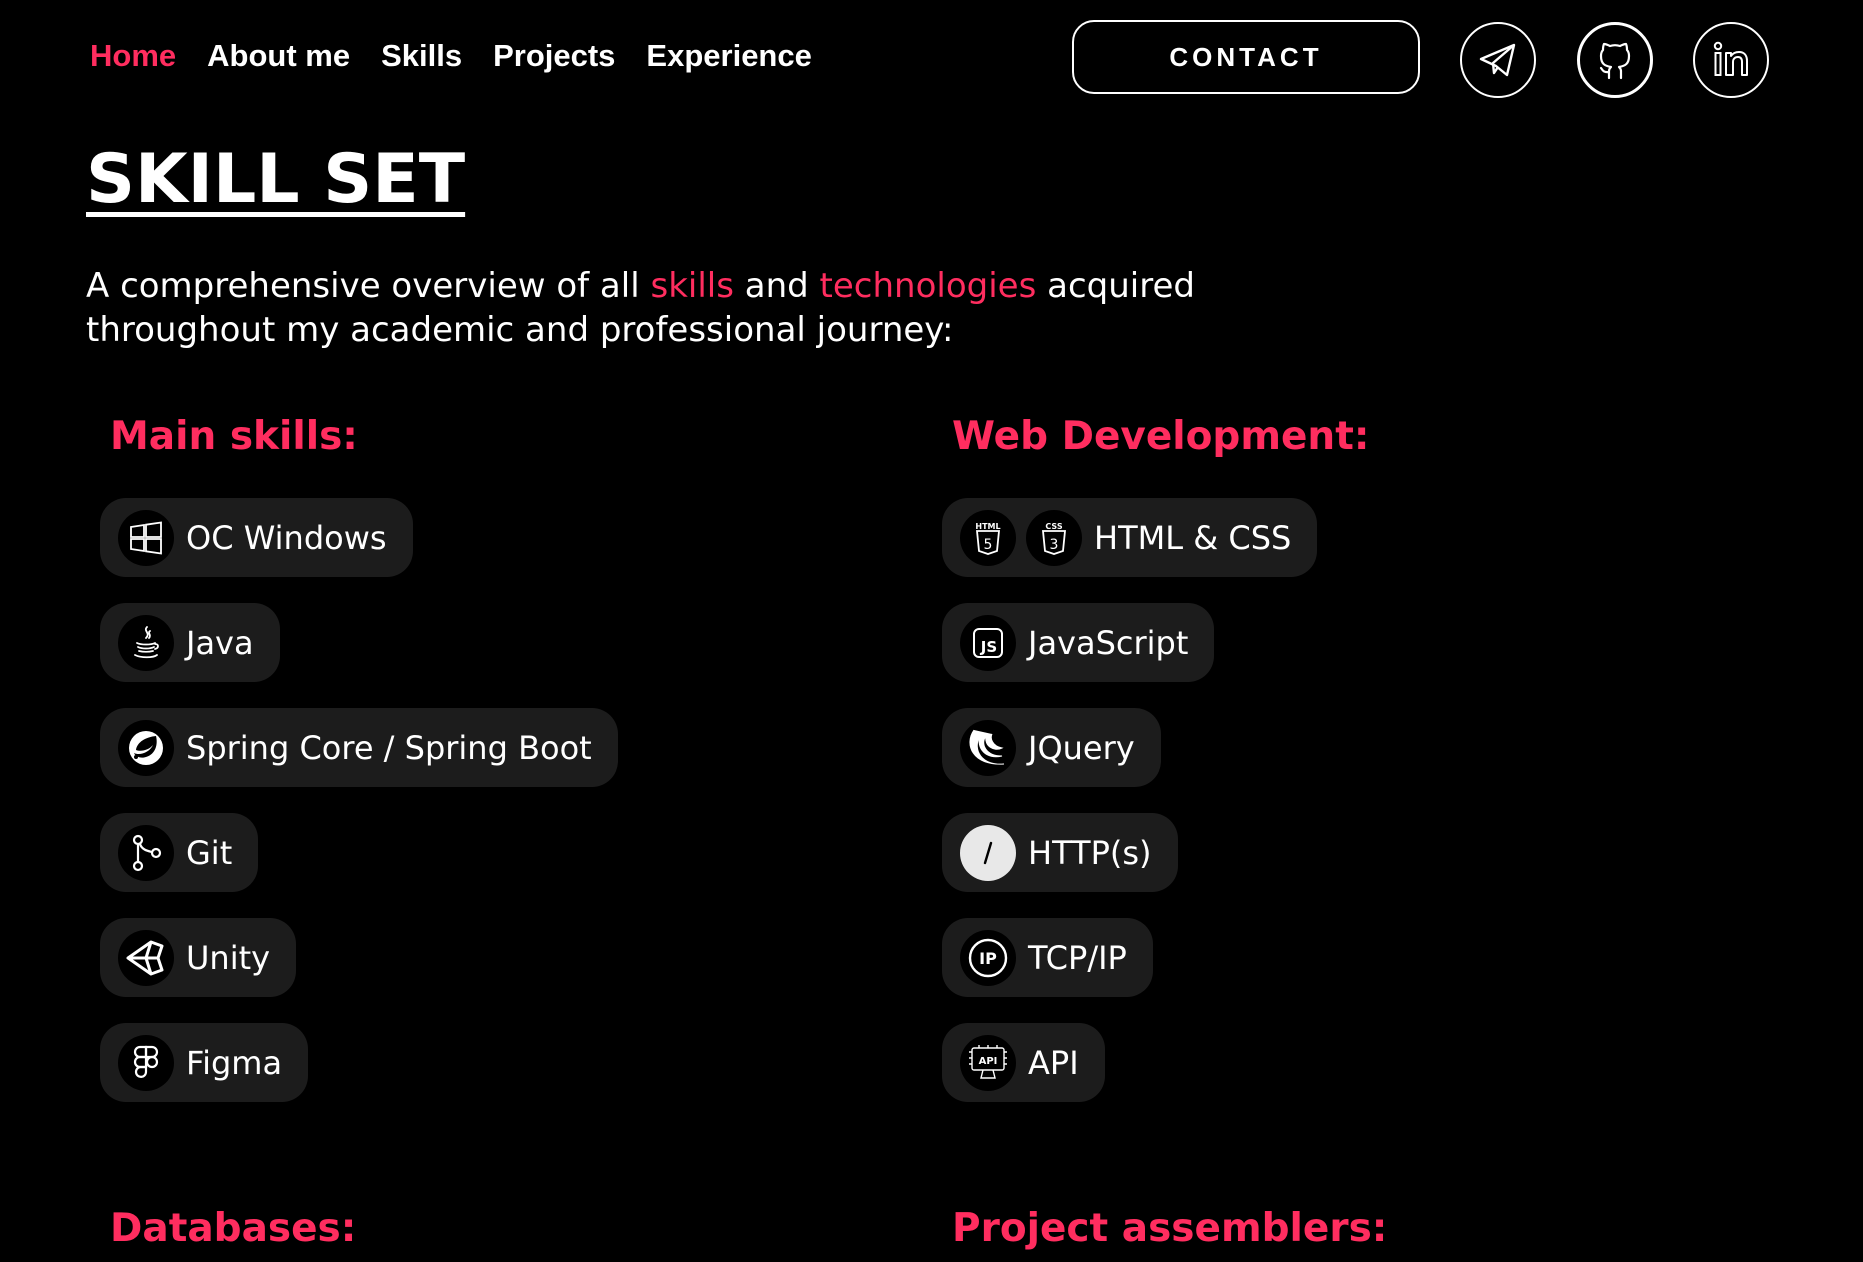 The height and width of the screenshot is (1262, 1863). What do you see at coordinates (1246, 57) in the screenshot?
I see `contact-button: CONTACT` at bounding box center [1246, 57].